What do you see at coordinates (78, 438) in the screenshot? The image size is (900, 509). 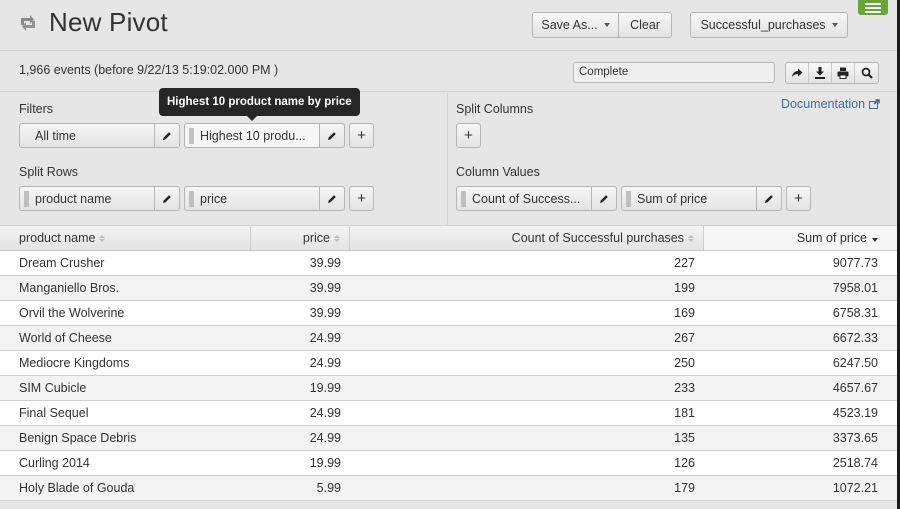 I see `cell-product-name: Benign Space Debris` at bounding box center [78, 438].